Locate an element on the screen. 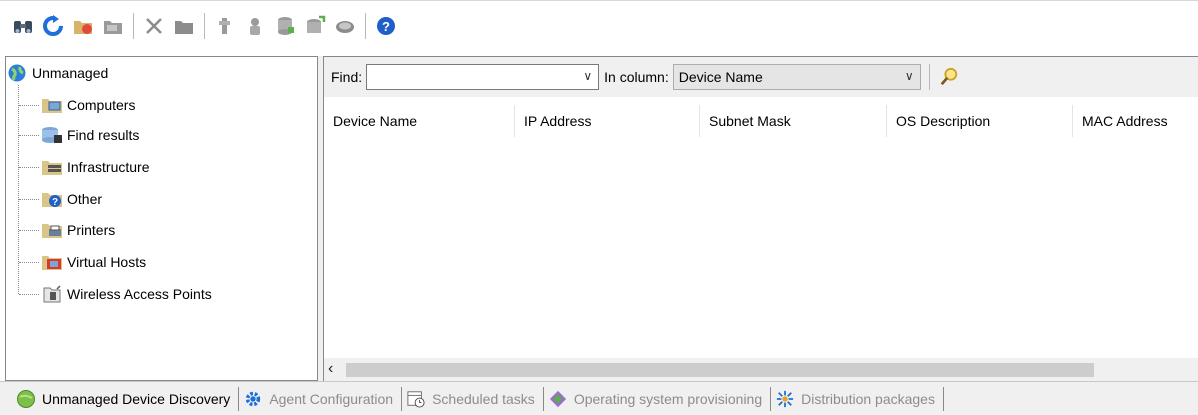  tab-label: Operating system provisioning is located at coordinates (668, 398).